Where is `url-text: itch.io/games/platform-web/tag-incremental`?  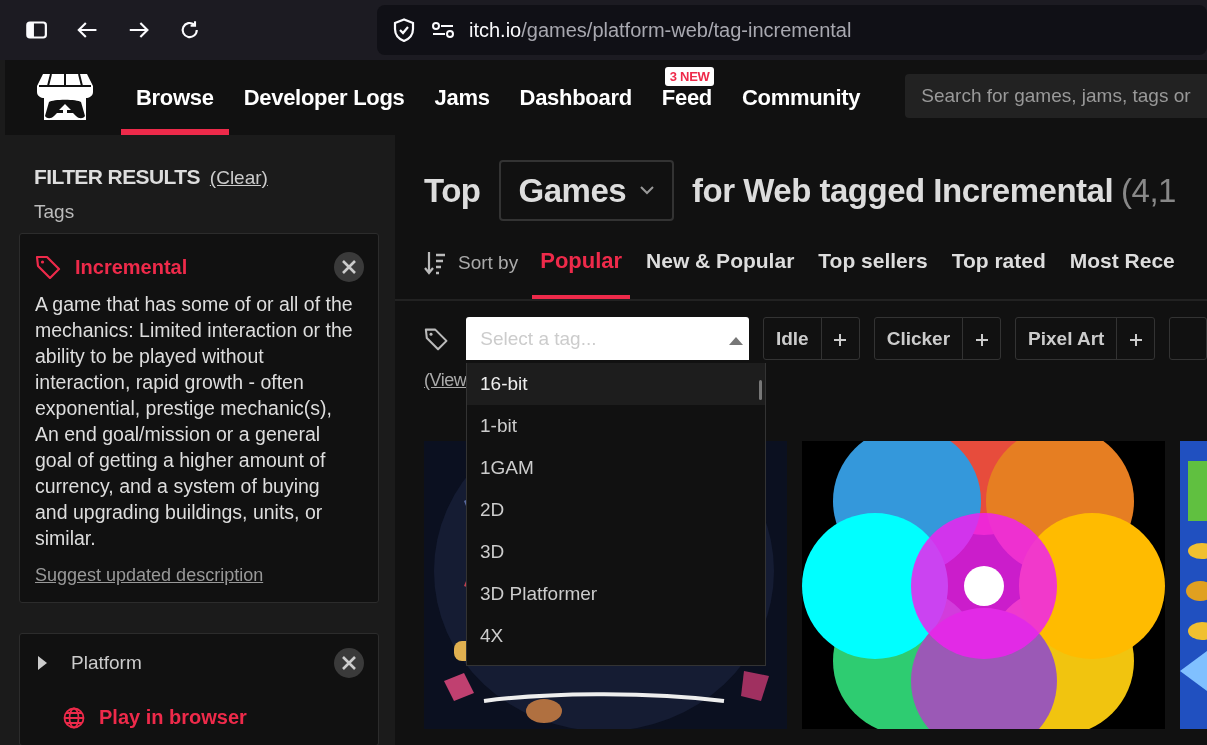 url-text: itch.io/games/platform-web/tag-incremental is located at coordinates (660, 30).